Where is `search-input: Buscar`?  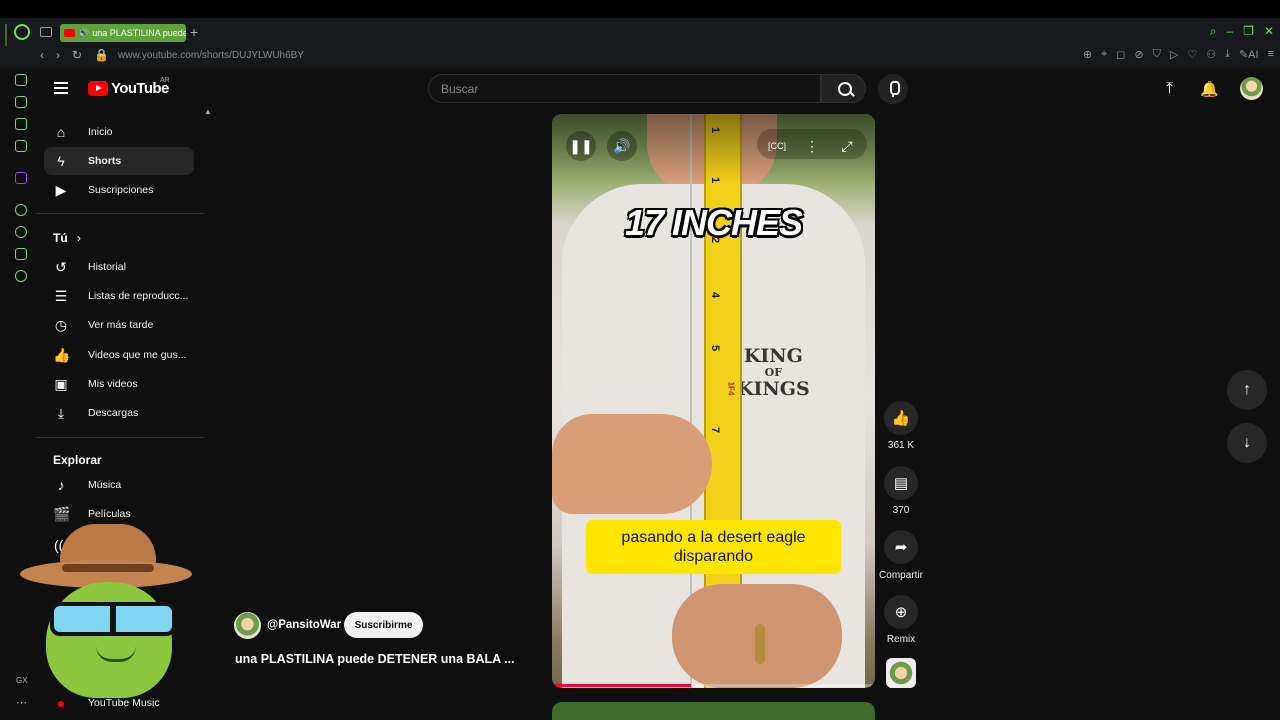 search-input: Buscar is located at coordinates (624, 88).